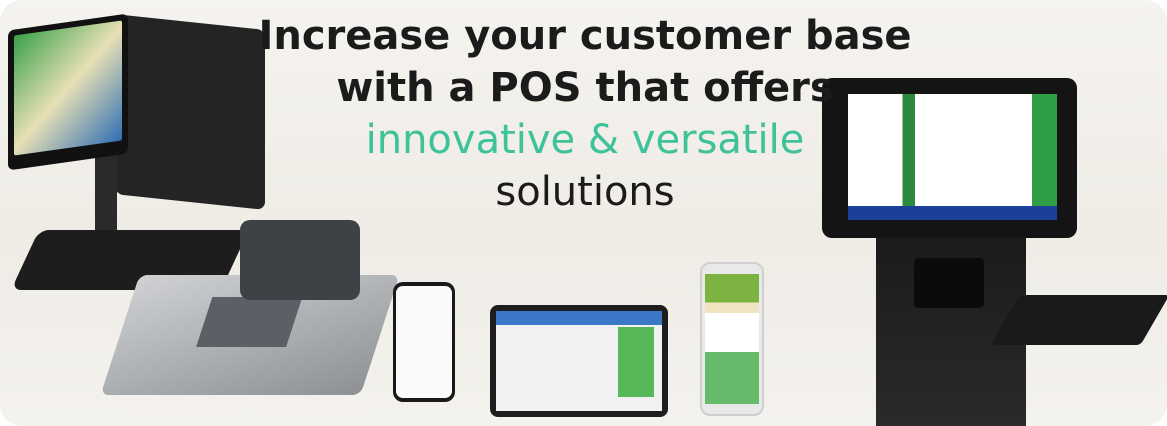 The width and height of the screenshot is (1167, 426). Describe the element at coordinates (585, 88) in the screenshot. I see `headline-line-2: with a POS that offers` at that location.